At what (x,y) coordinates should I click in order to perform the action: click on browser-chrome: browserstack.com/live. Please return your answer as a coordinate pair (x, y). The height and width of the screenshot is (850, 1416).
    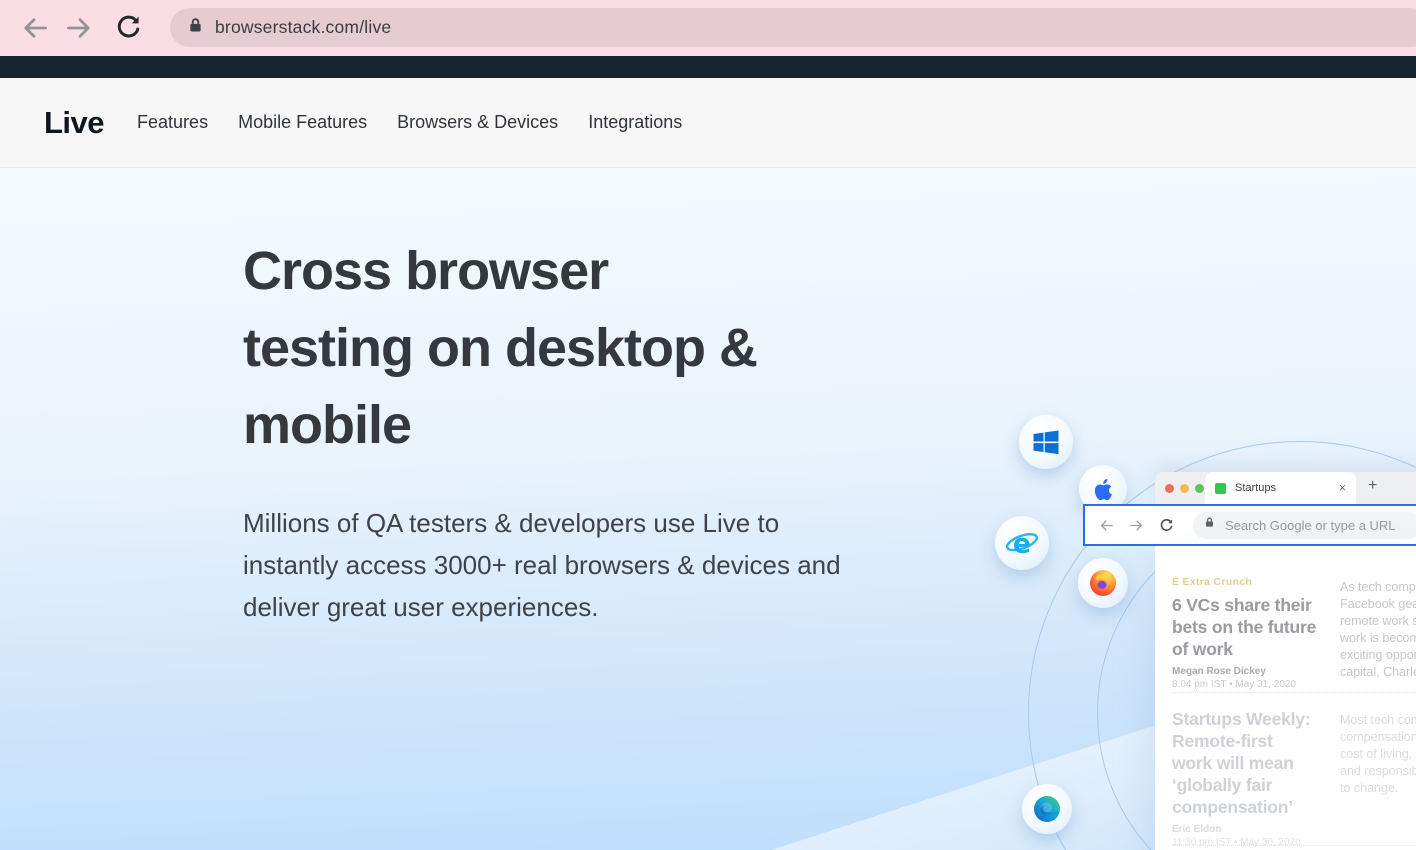
    Looking at the image, I should click on (708, 28).